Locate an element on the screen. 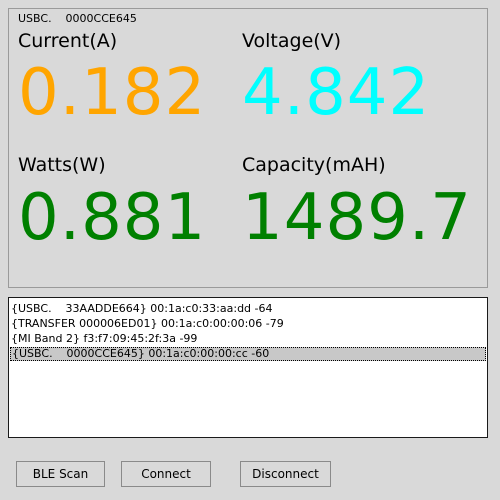 The height and width of the screenshot is (500, 500). voltage-label: Voltage(V) is located at coordinates (292, 41).